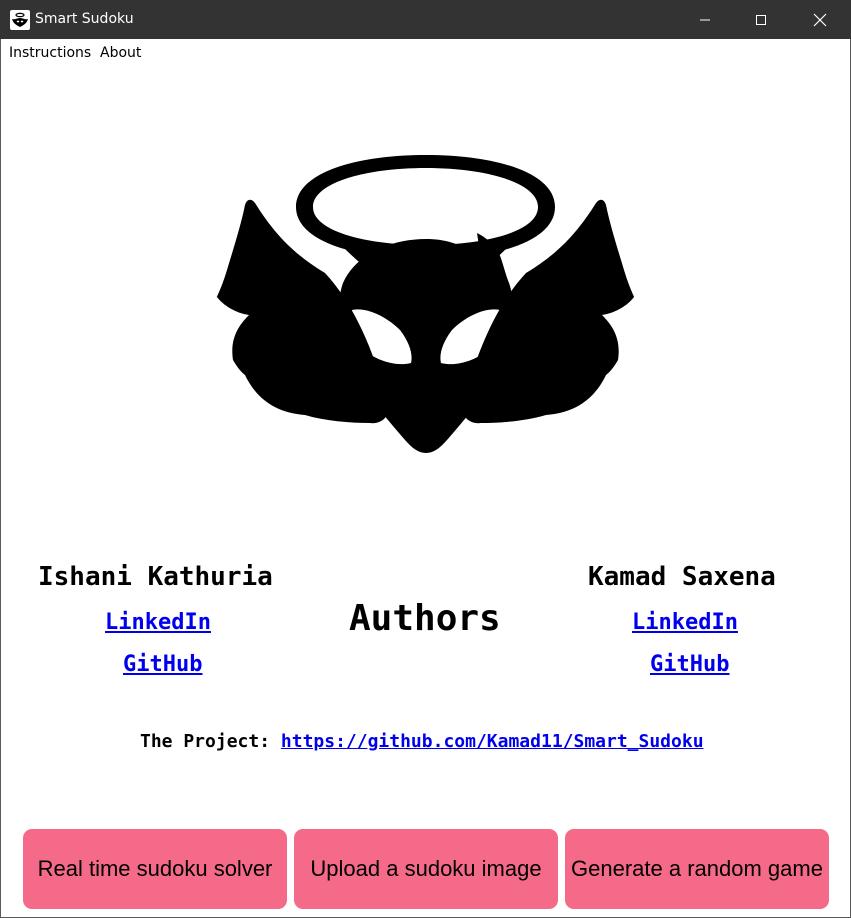 This screenshot has width=851, height=918. I want to click on close-button, so click(820, 19).